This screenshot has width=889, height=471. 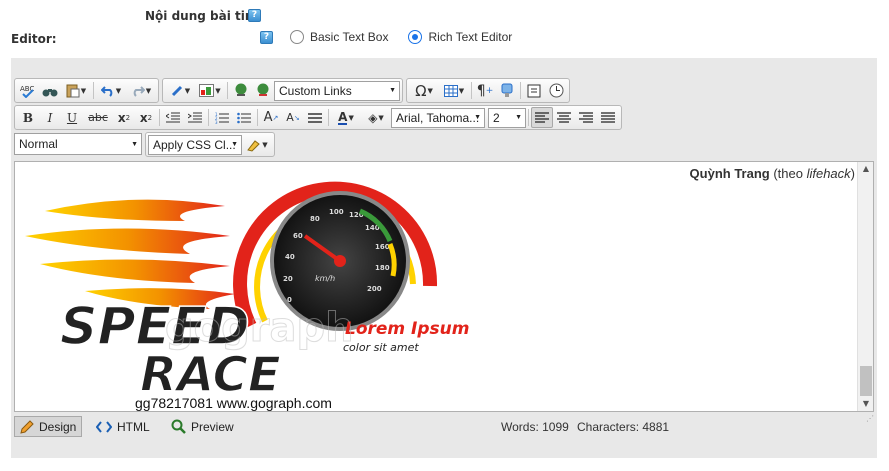 I want to click on toolbar-group-insert: ▼ ▼ Custom Links ▼, so click(x=282, y=90).